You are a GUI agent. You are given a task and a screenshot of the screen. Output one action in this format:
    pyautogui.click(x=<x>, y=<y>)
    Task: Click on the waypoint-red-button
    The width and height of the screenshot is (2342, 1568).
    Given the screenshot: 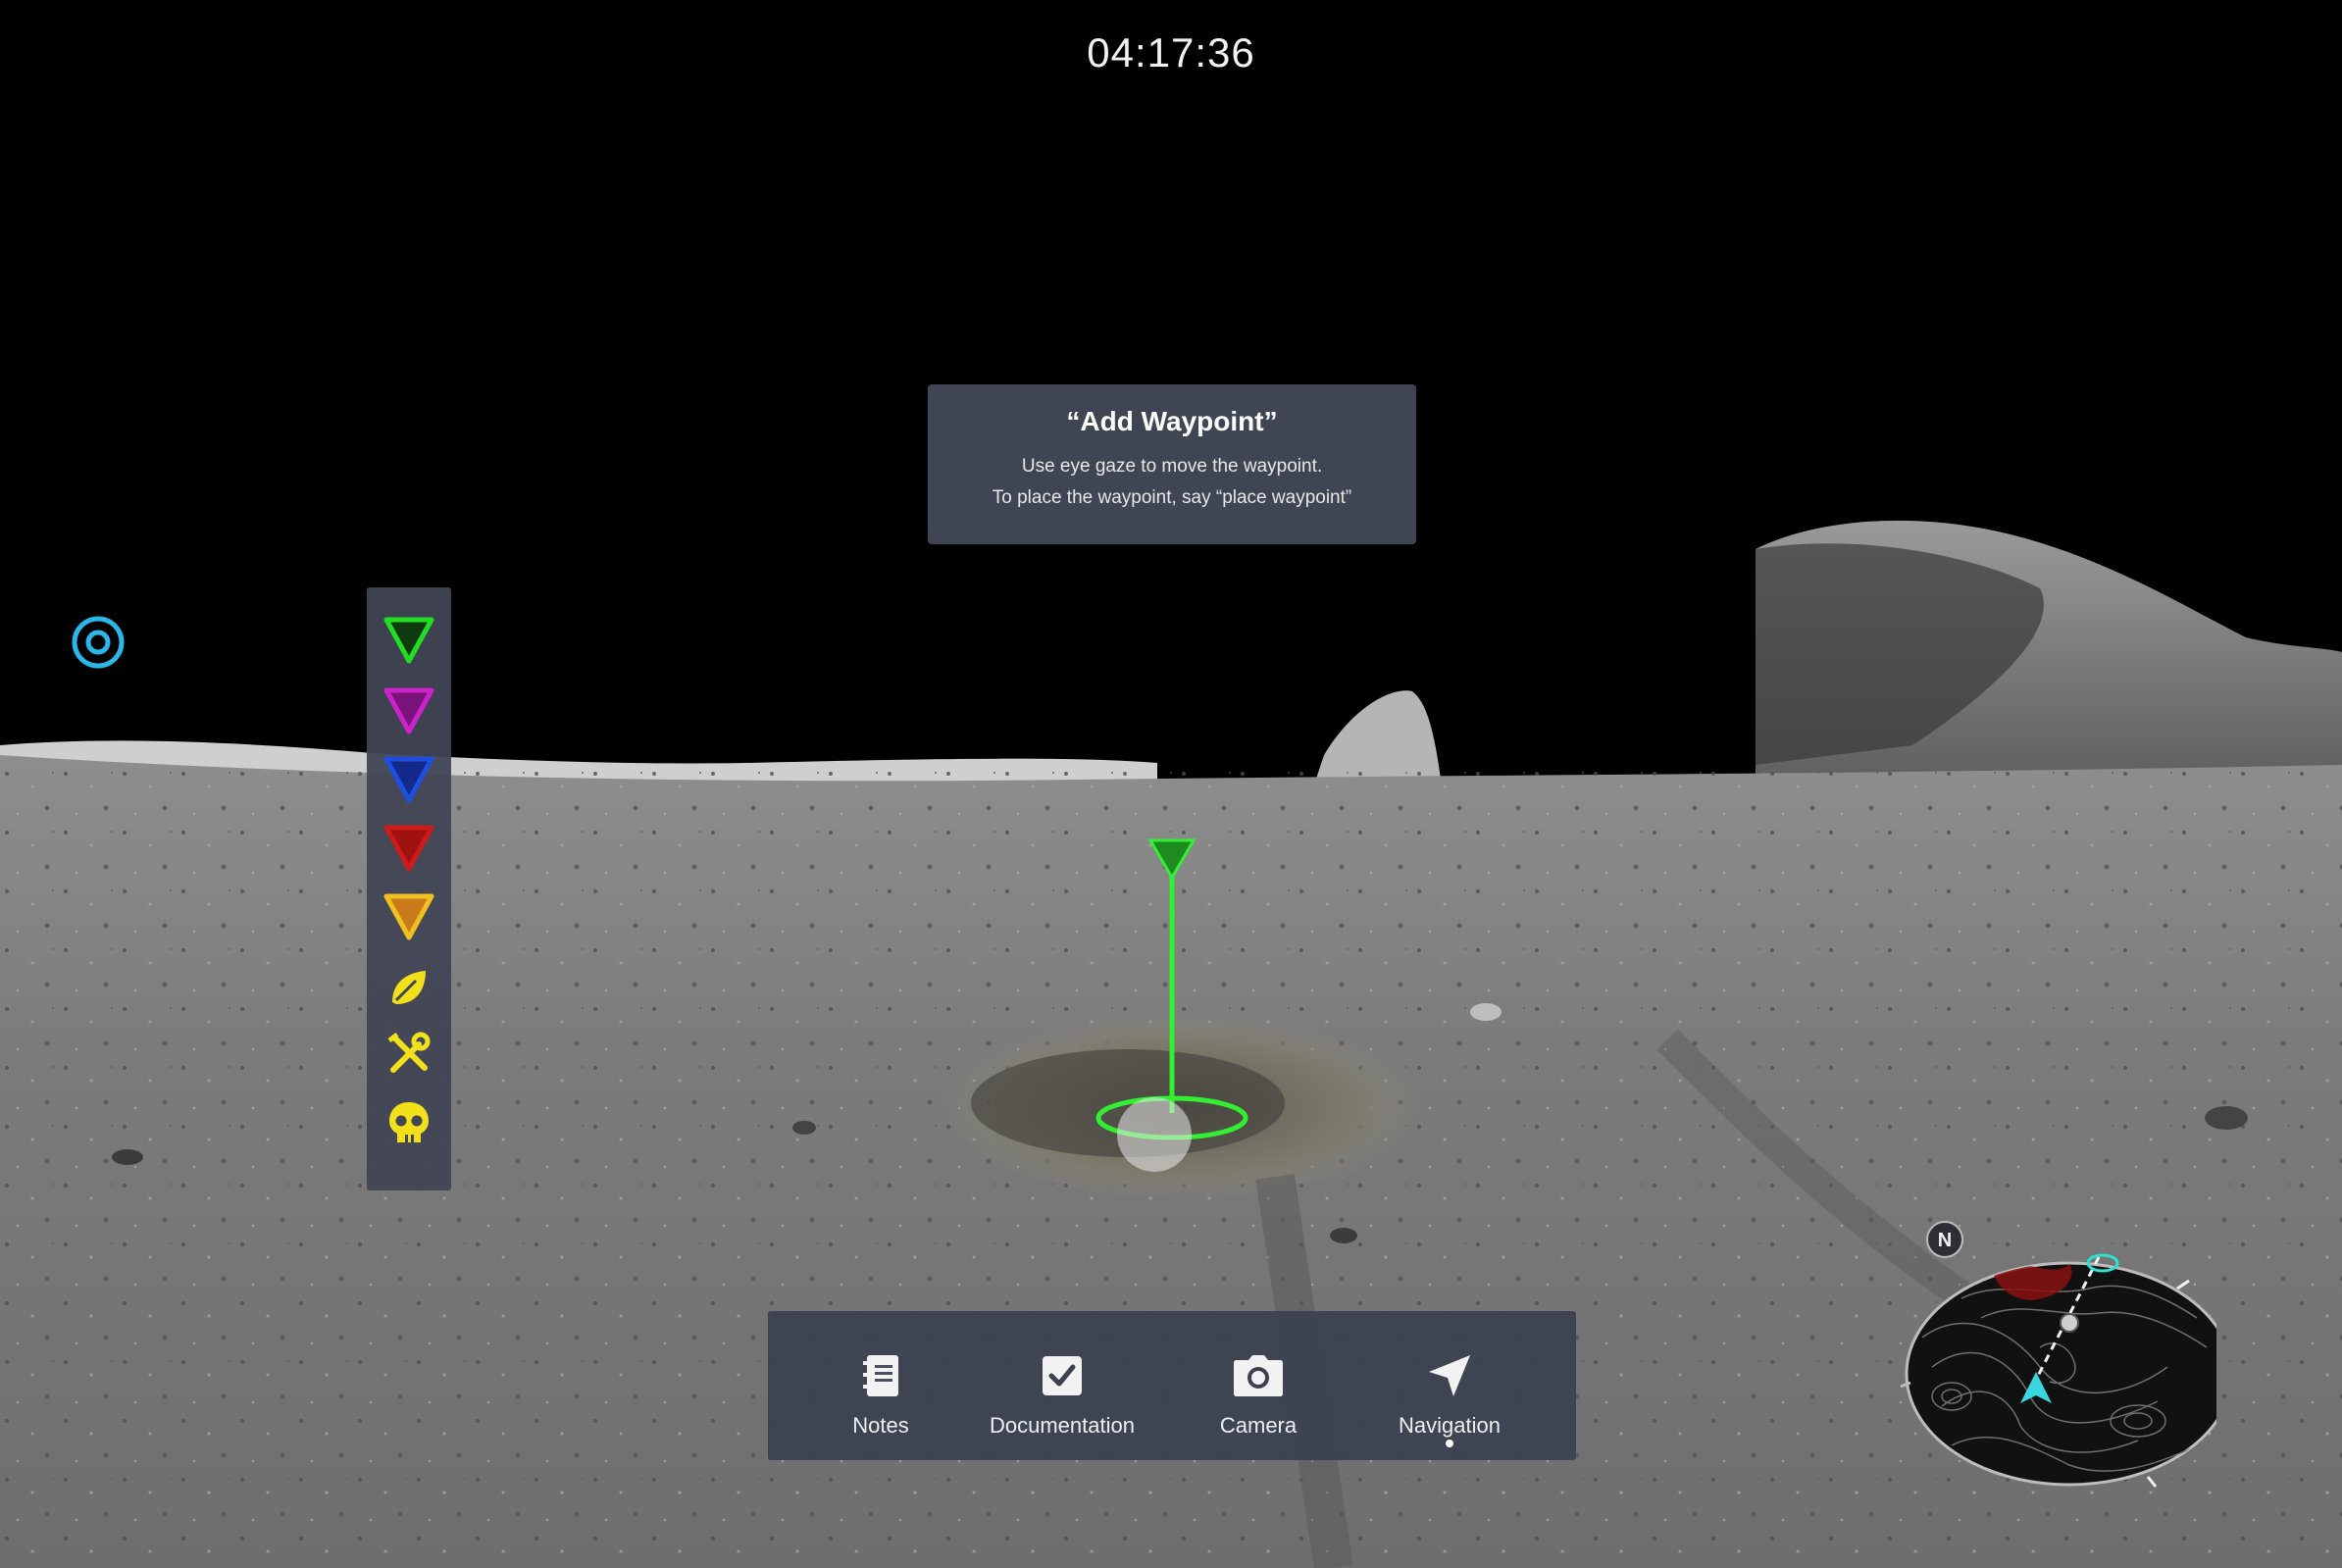 What is the action you would take?
    pyautogui.click(x=409, y=848)
    